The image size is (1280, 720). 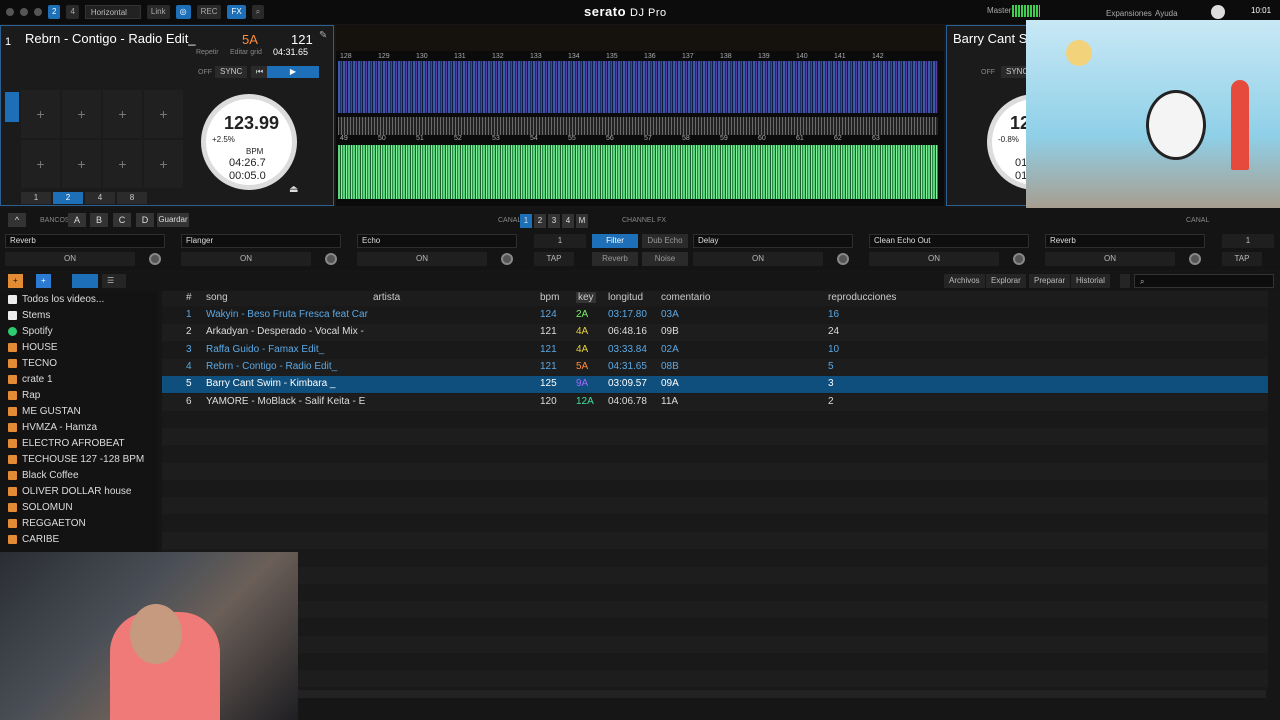 I want to click on fx-unit-1-on: ON, so click(x=70, y=259).